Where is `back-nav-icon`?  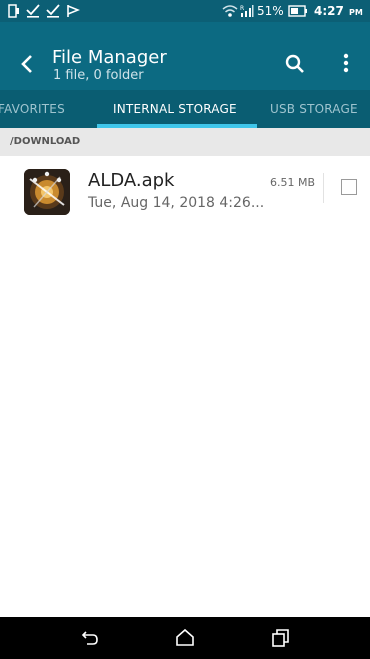 back-nav-icon is located at coordinates (90, 640).